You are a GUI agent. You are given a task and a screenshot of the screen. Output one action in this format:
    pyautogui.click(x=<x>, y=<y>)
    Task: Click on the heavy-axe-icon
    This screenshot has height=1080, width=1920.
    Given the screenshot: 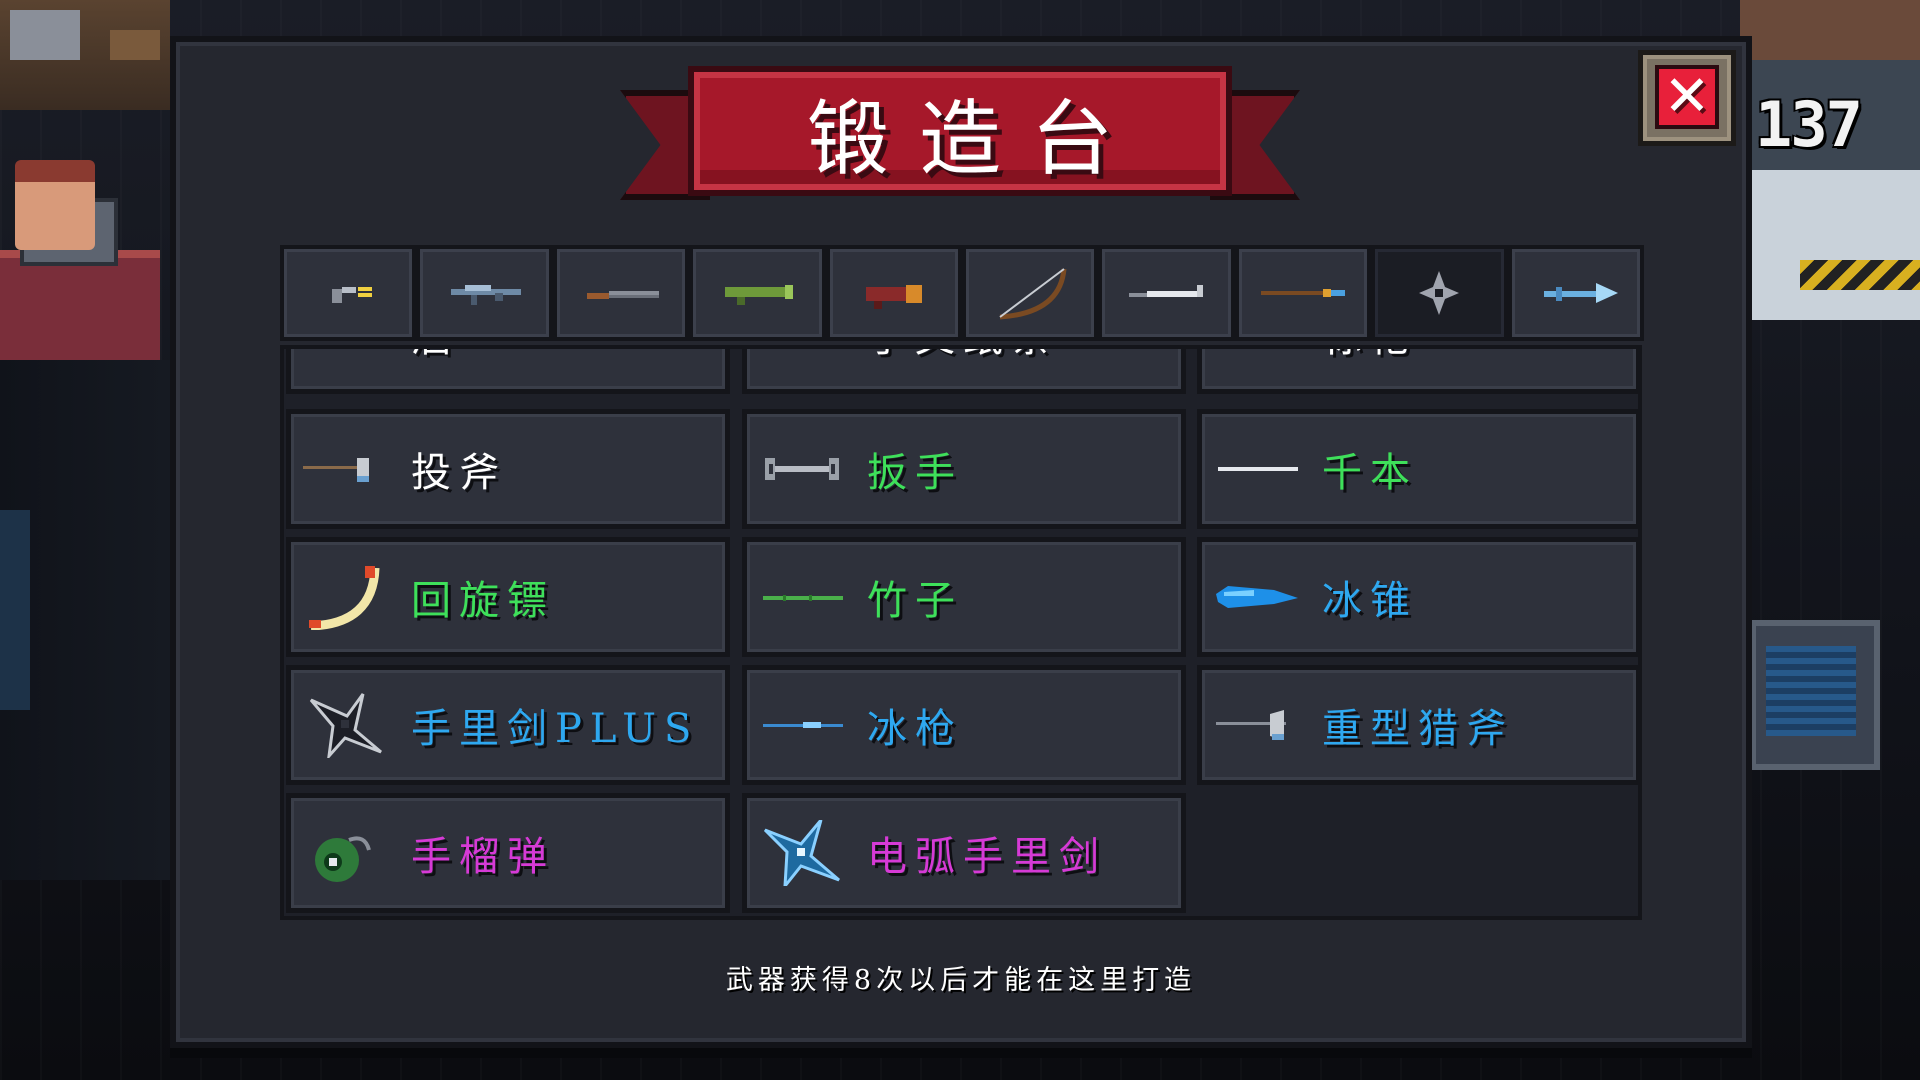 What is the action you would take?
    pyautogui.click(x=1251, y=725)
    